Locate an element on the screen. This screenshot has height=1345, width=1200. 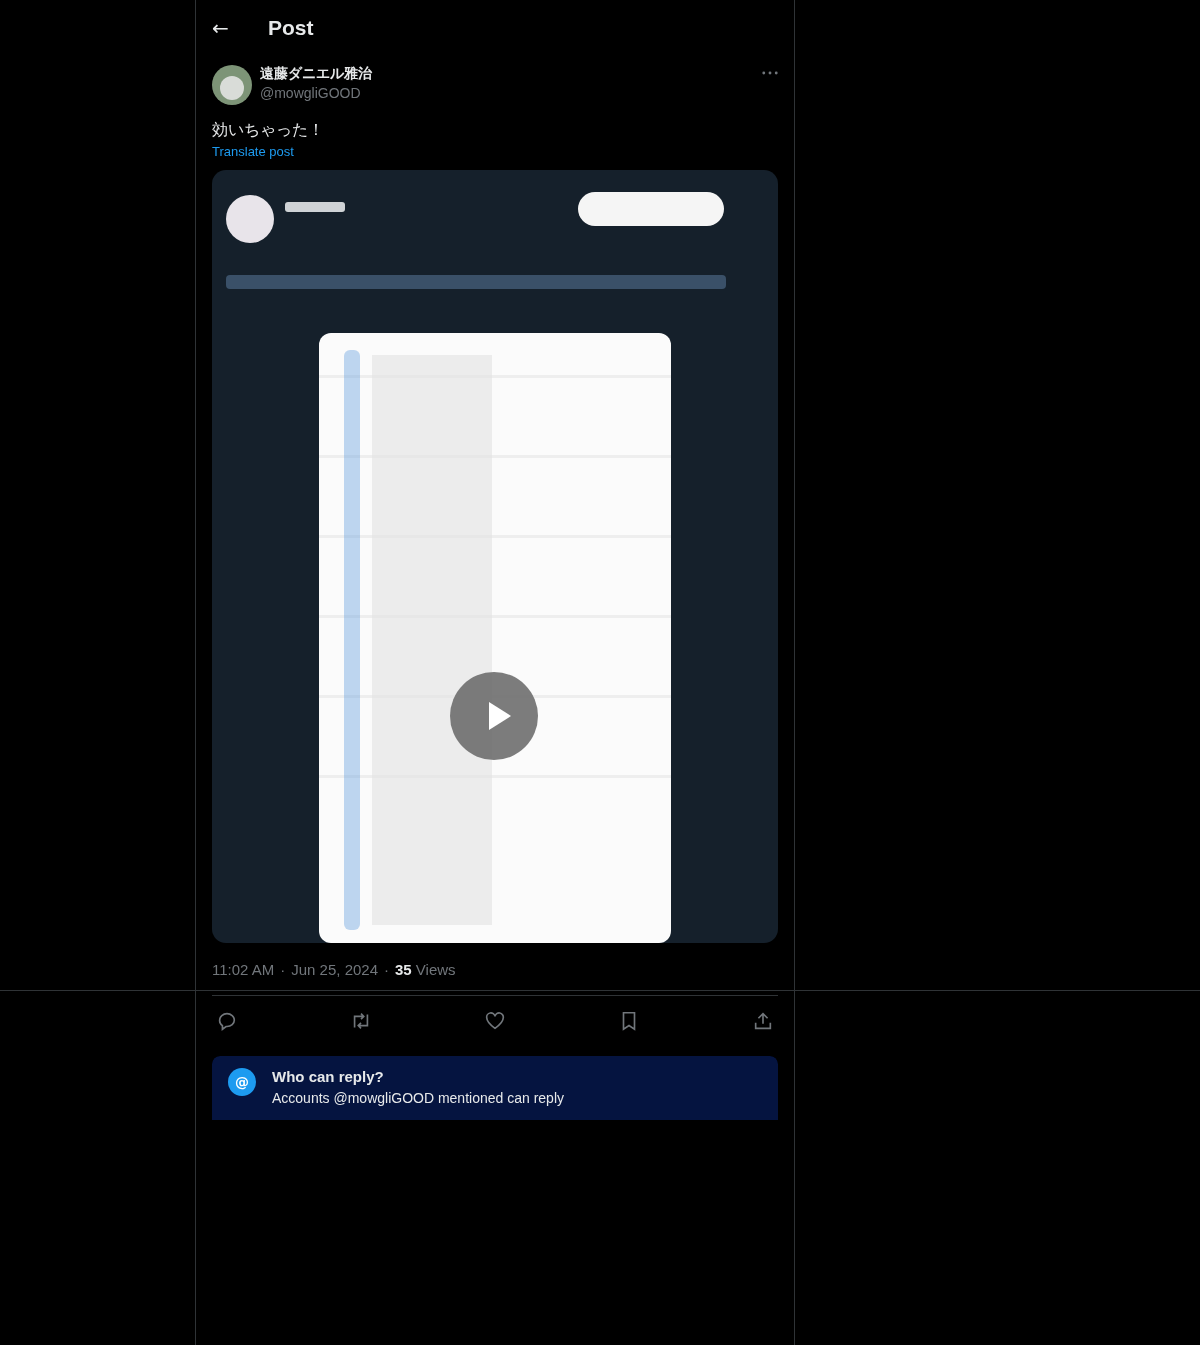
post-text: 効いちゃった！ is located at coordinates (268, 130).